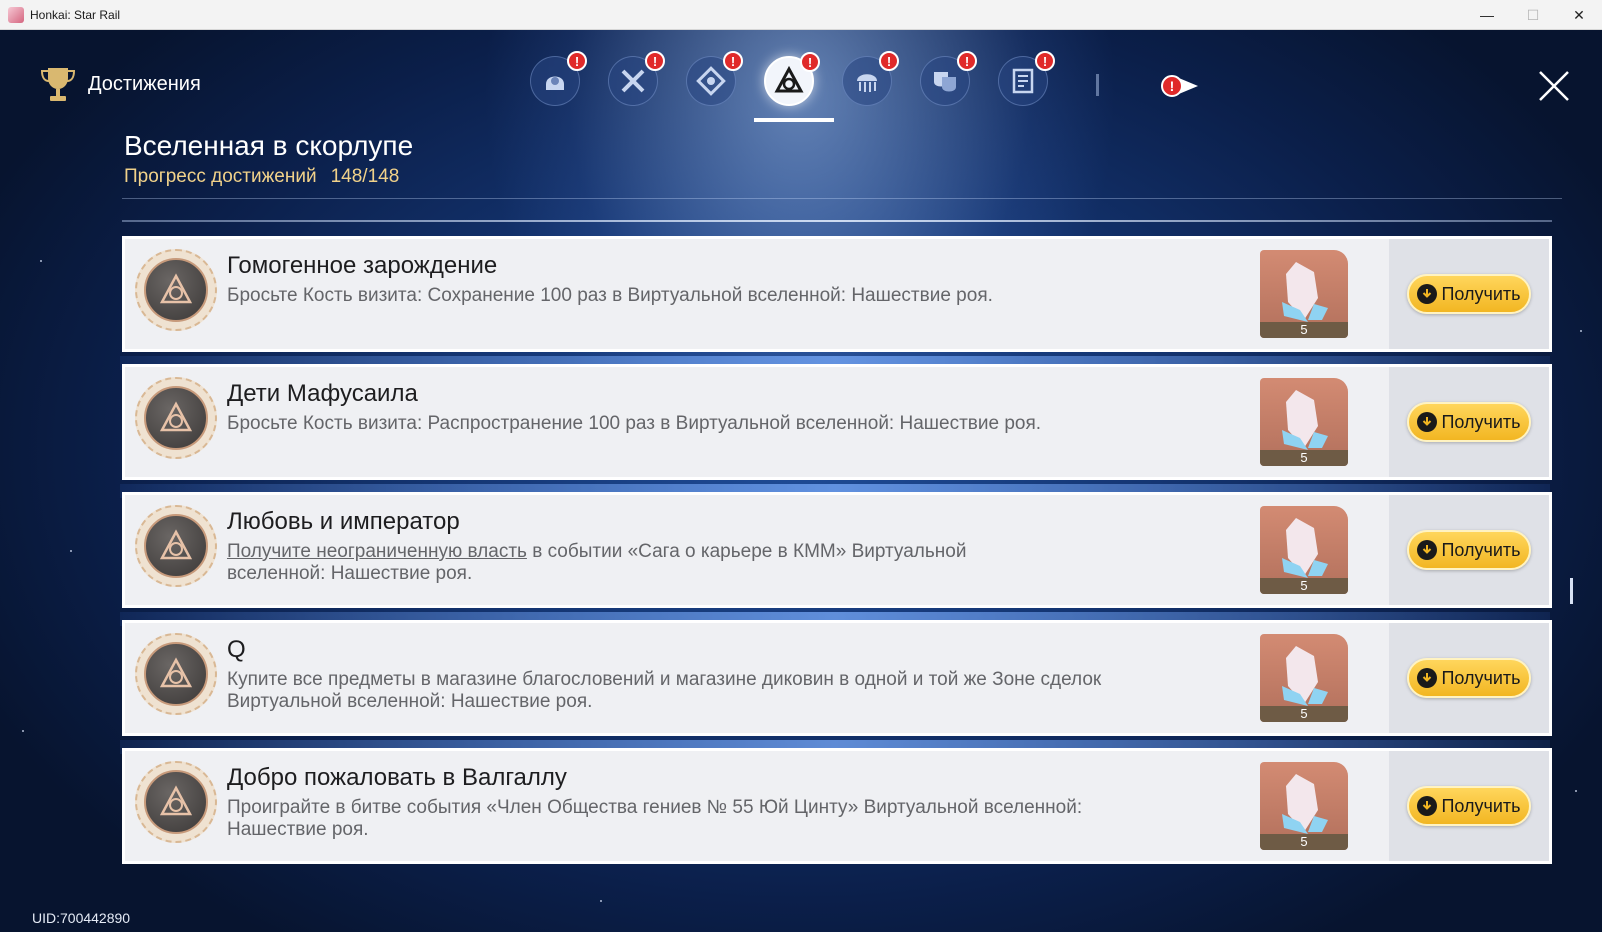  What do you see at coordinates (269, 145) in the screenshot?
I see `section-title: Вселенная в скорлупе` at bounding box center [269, 145].